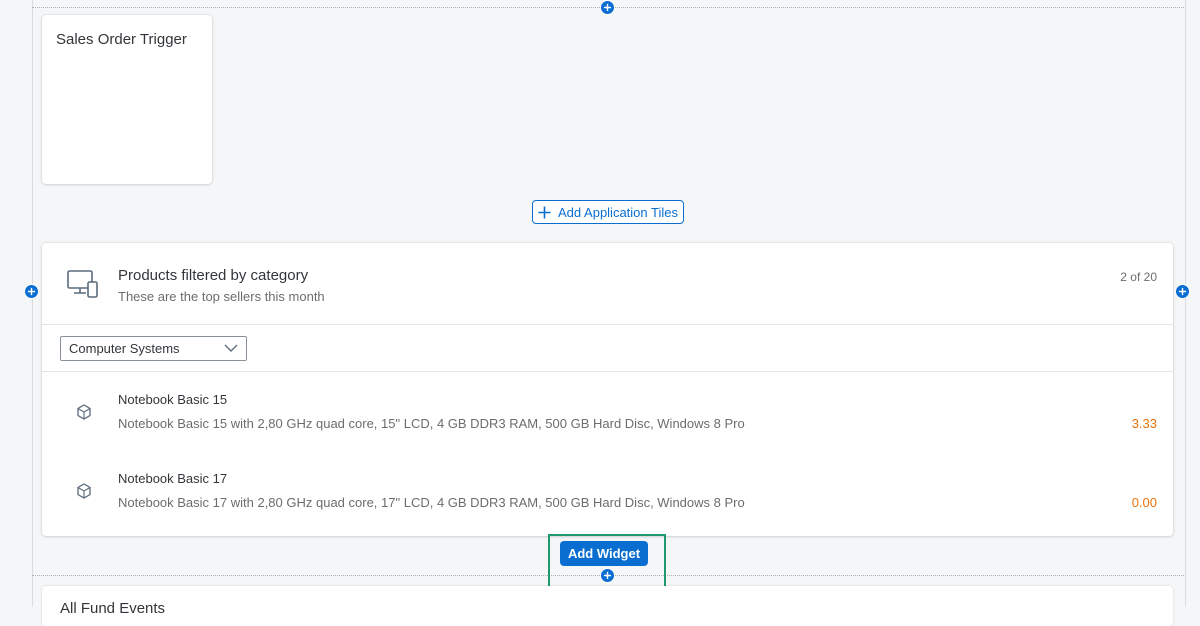 The width and height of the screenshot is (1200, 626). I want to click on product-value: 3.33, so click(1144, 423).